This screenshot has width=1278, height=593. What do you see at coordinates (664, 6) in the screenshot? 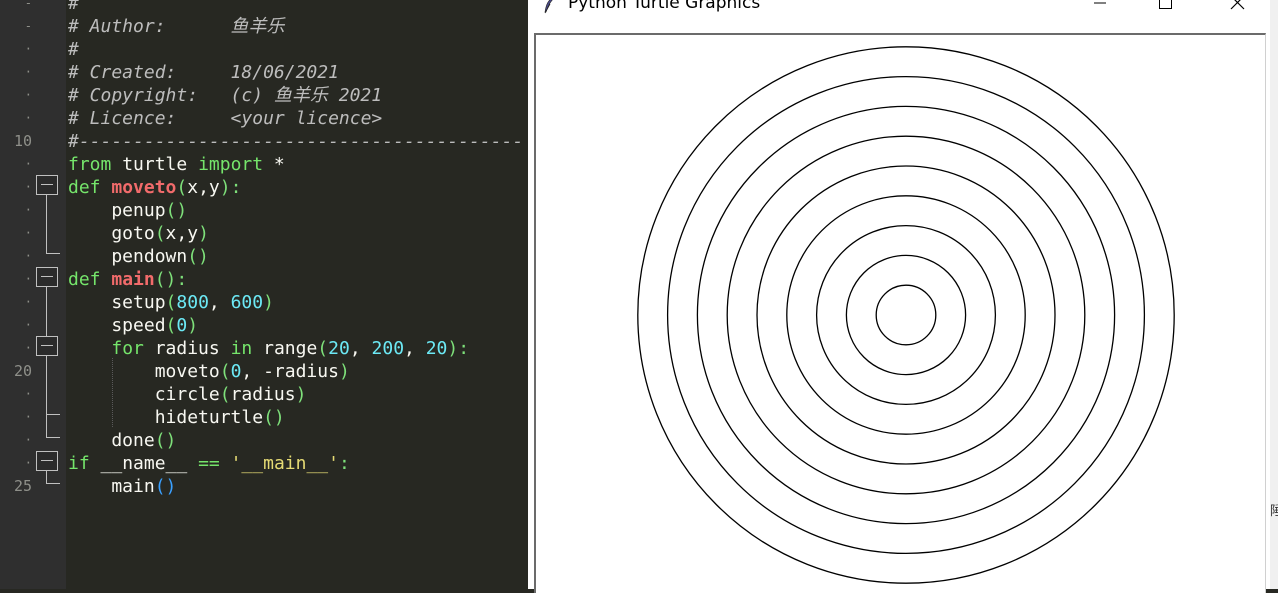
I see `window-title: Python Turtle Graphics` at bounding box center [664, 6].